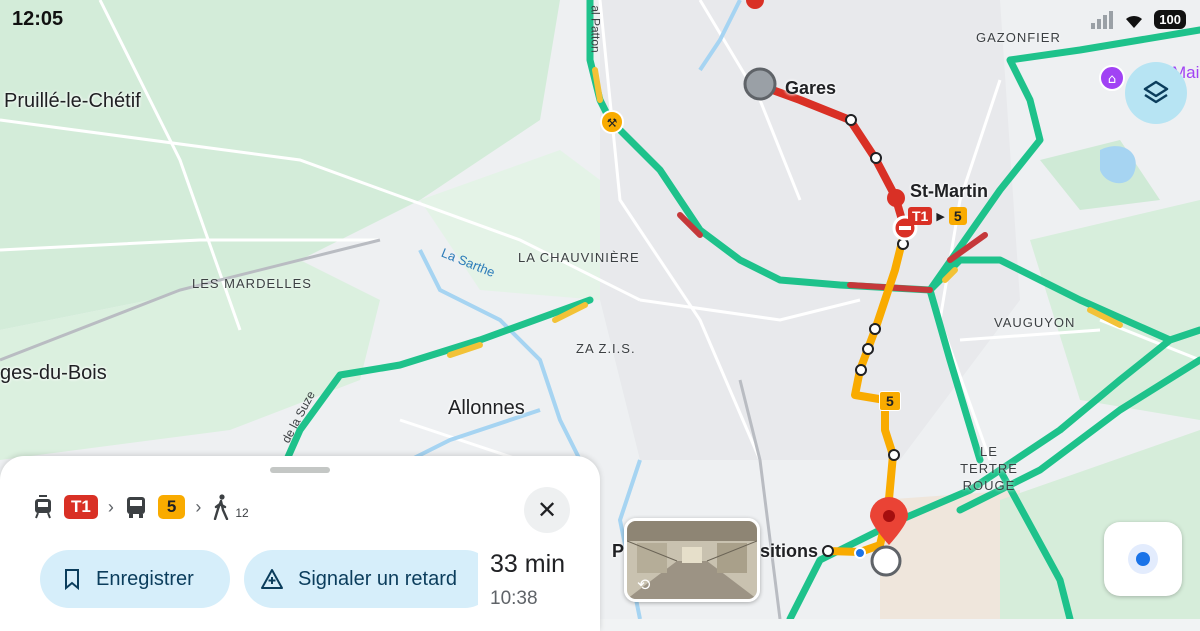 The height and width of the screenshot is (631, 1200). I want to click on status-icons: 100, so click(1138, 19).